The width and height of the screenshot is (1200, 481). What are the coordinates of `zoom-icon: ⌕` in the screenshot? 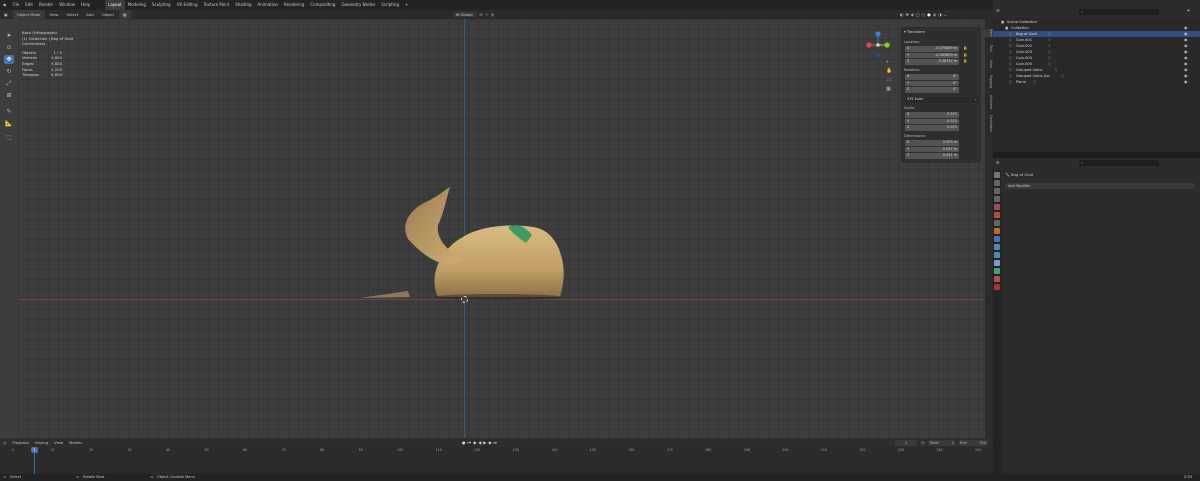 It's located at (890, 62).